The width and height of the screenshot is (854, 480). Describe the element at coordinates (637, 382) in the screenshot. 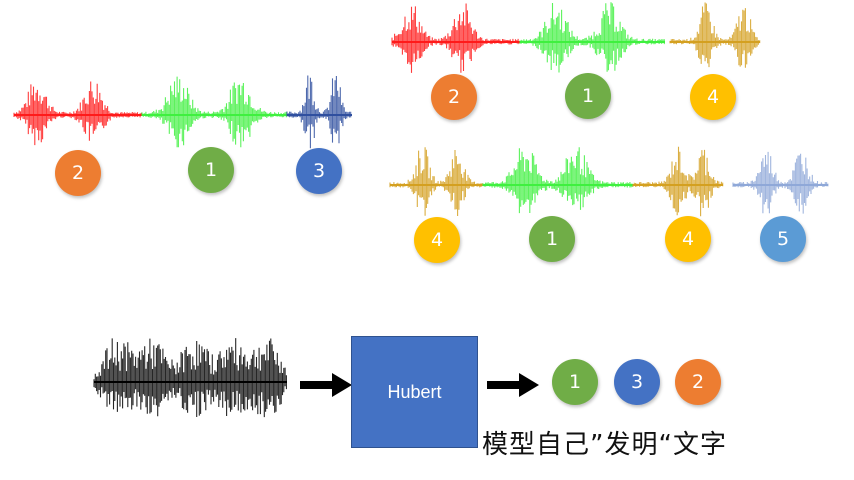

I see `output-unit-badge: 3` at that location.